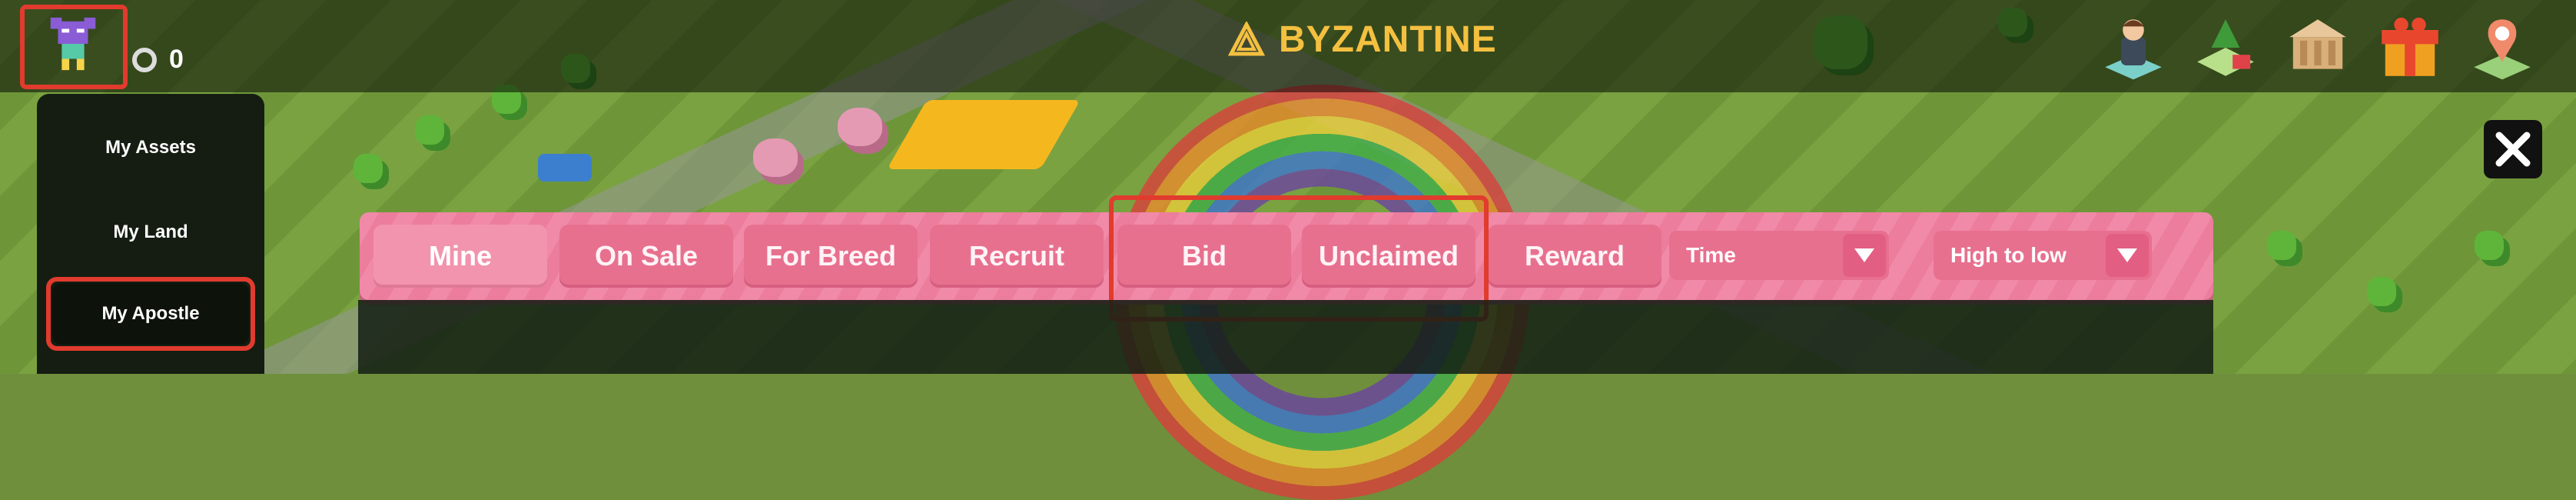  I want to click on sidebar-item-label: My Land, so click(150, 232).